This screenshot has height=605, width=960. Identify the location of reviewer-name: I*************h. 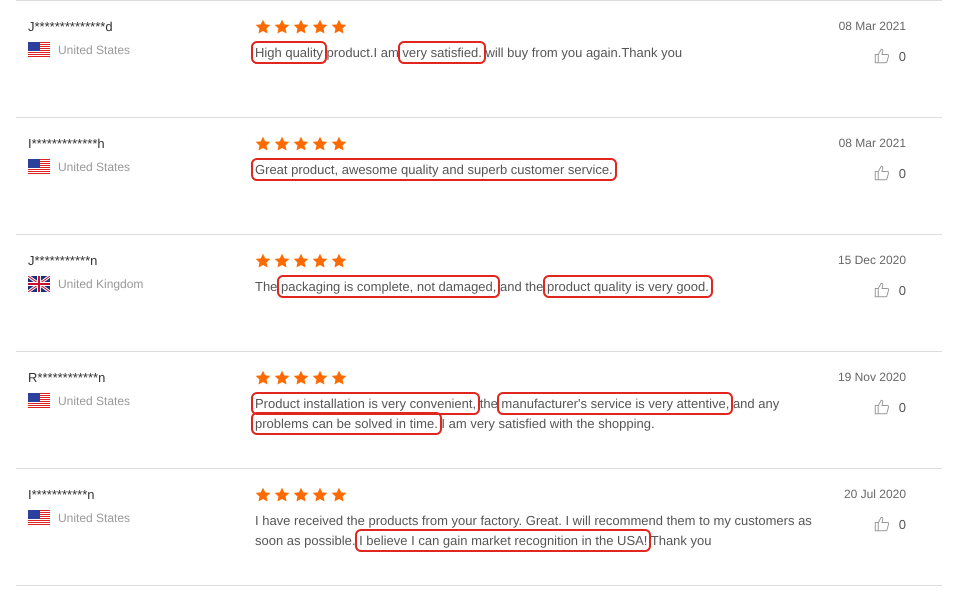
(67, 143).